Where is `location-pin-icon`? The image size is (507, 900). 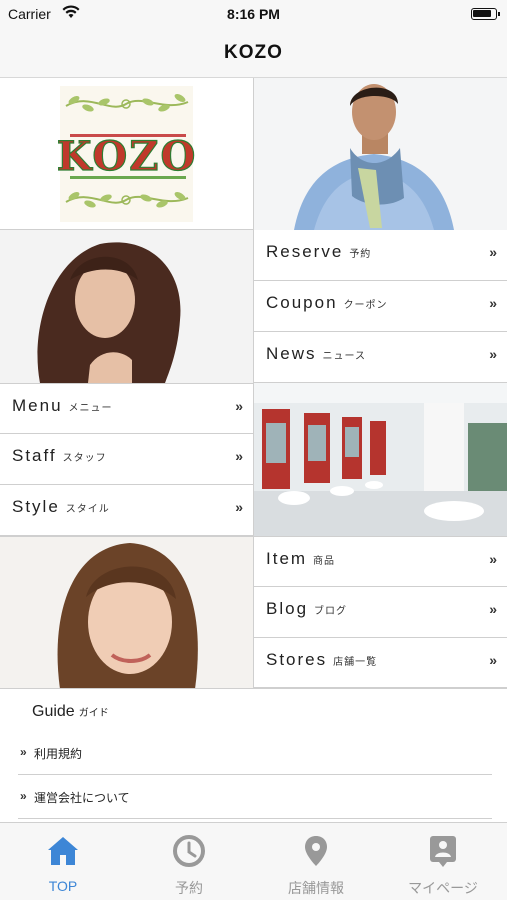
location-pin-icon is located at coordinates (316, 851).